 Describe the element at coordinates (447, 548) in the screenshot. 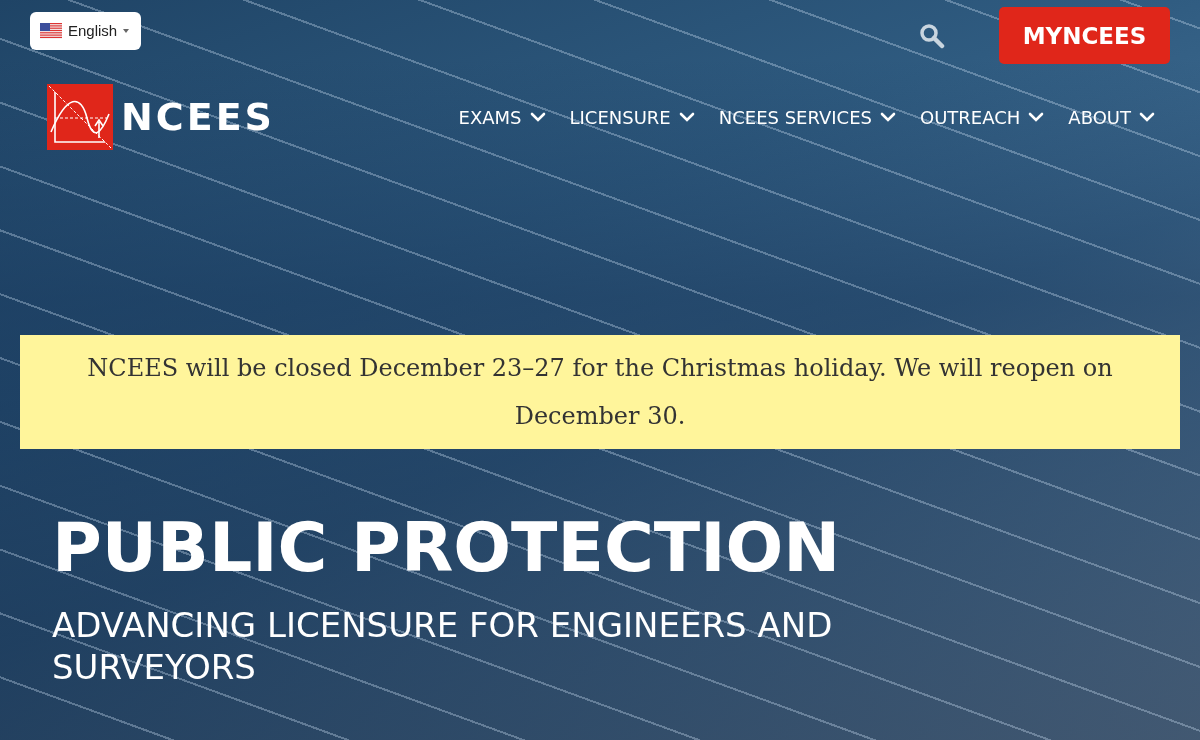

I see `hero-title: PUBLIC PROTECTION` at that location.